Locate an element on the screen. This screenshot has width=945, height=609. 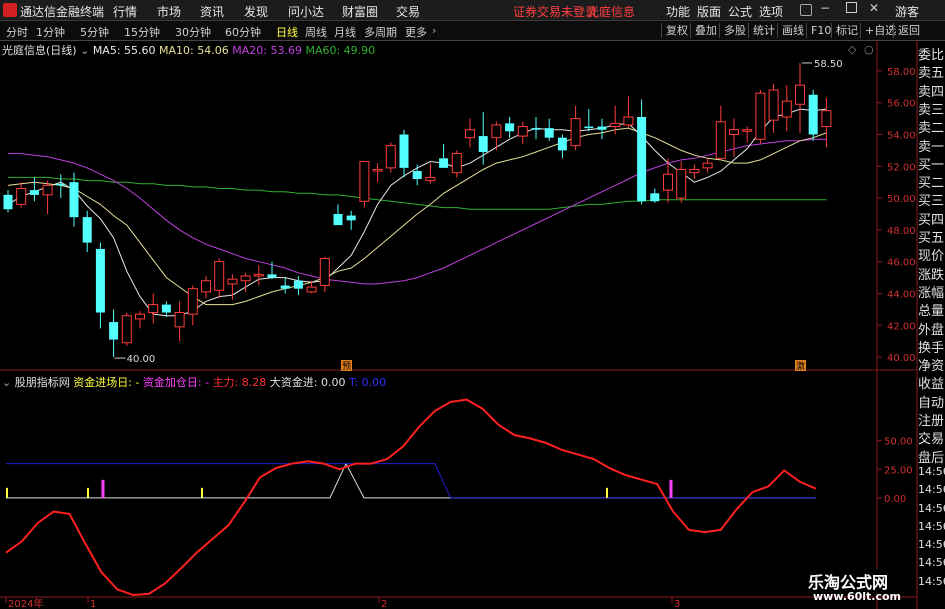
minimize-icon: − is located at coordinates (825, 8).